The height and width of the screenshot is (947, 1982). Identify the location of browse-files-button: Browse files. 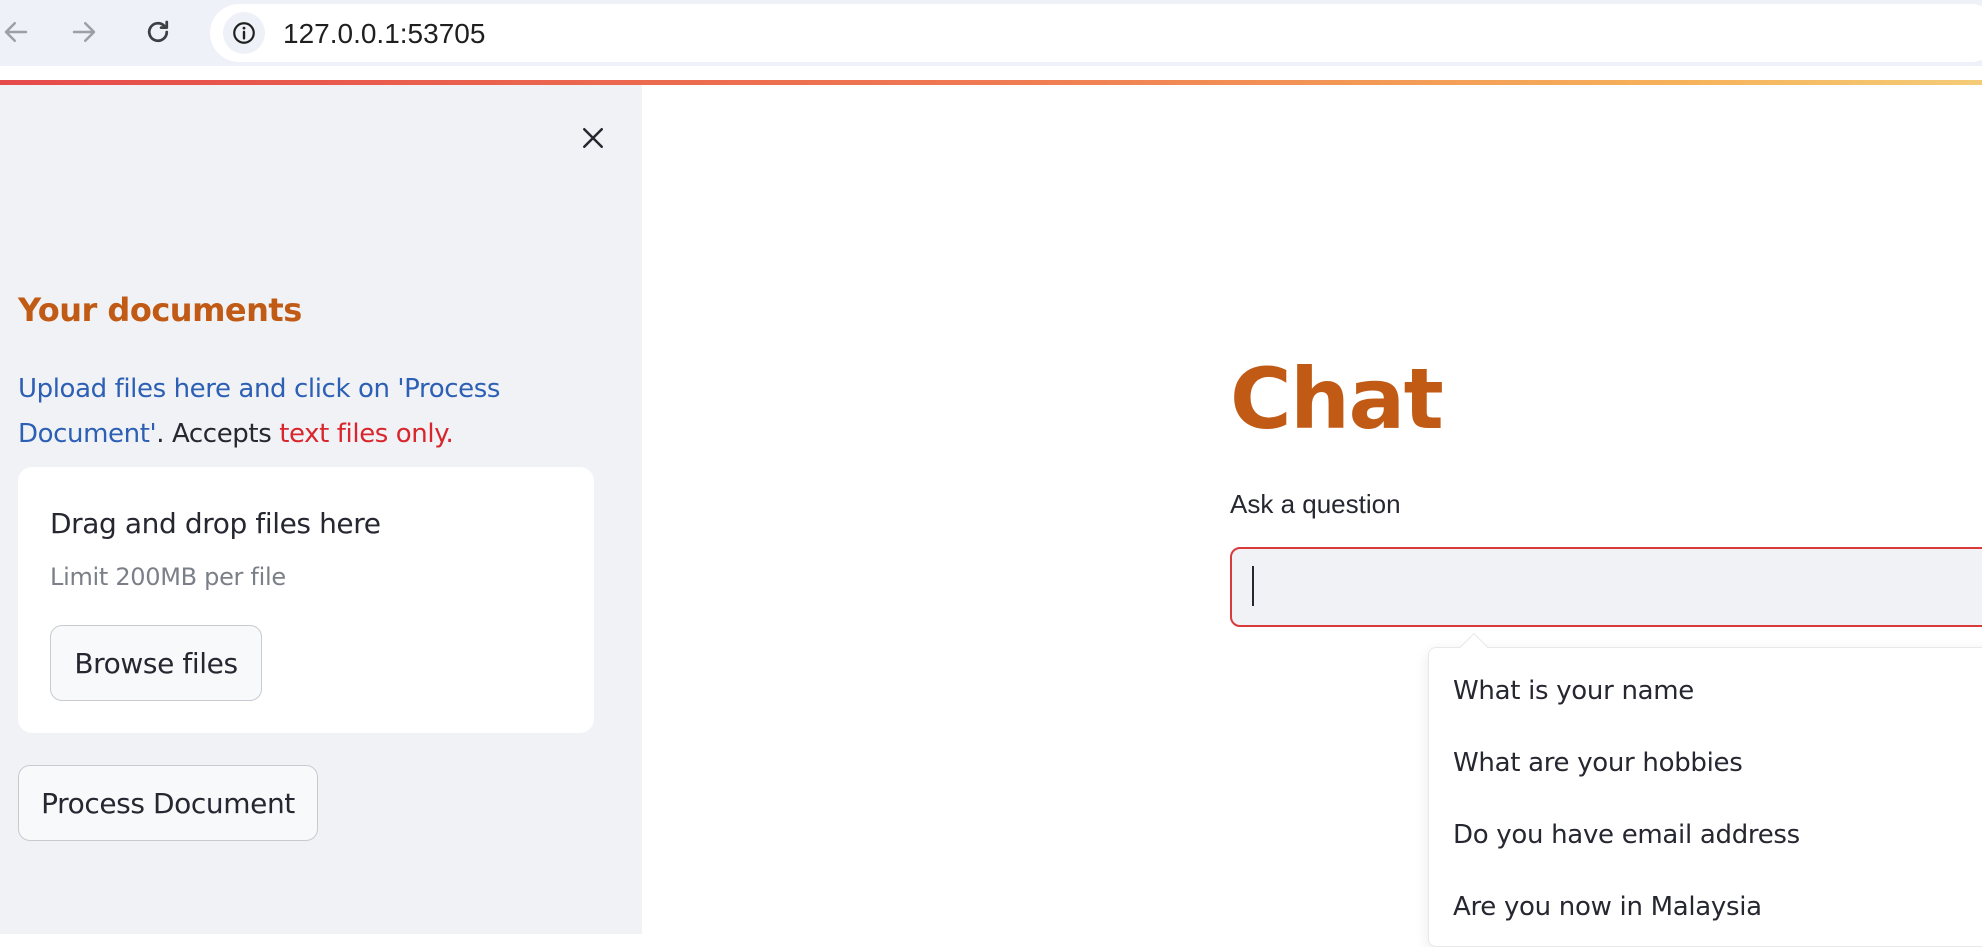
(156, 663).